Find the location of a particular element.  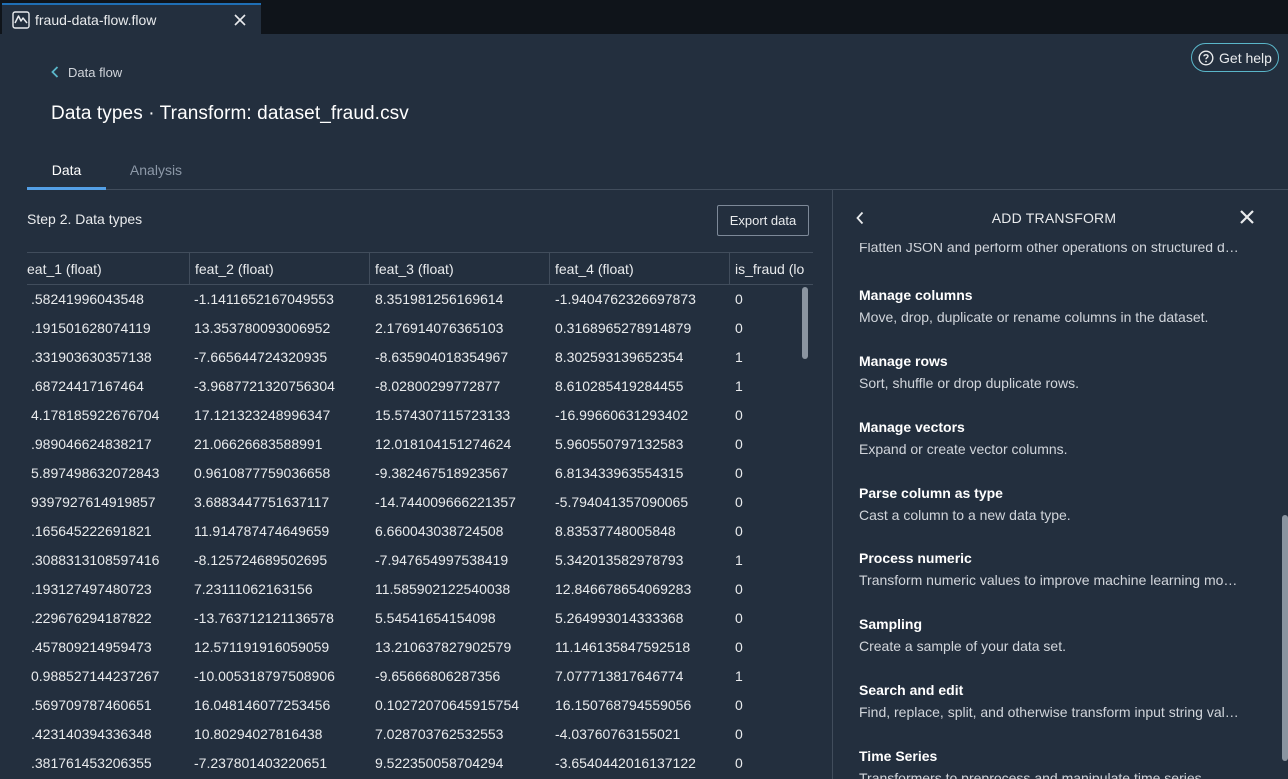

table-cell: 6.660043038724508 is located at coordinates (439, 531).